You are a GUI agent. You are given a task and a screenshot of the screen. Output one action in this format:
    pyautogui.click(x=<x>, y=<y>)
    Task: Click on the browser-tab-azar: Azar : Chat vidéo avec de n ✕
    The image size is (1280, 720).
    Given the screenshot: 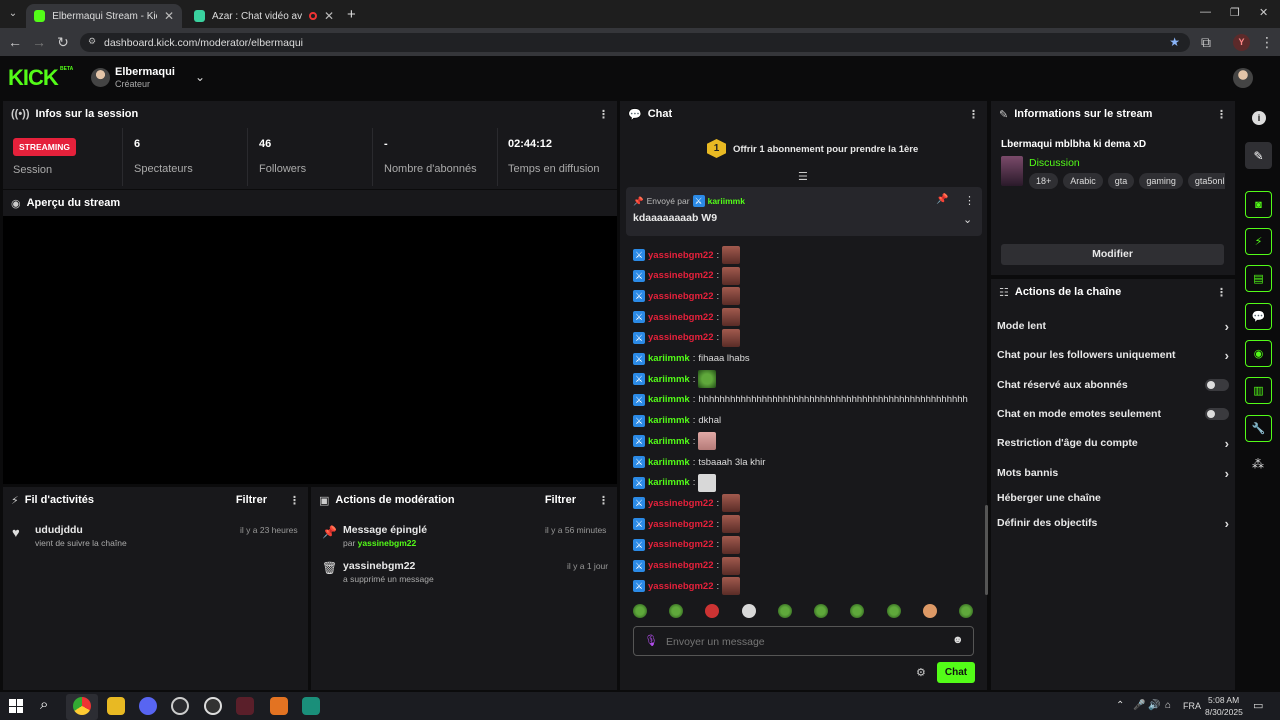 What is the action you would take?
    pyautogui.click(x=264, y=16)
    